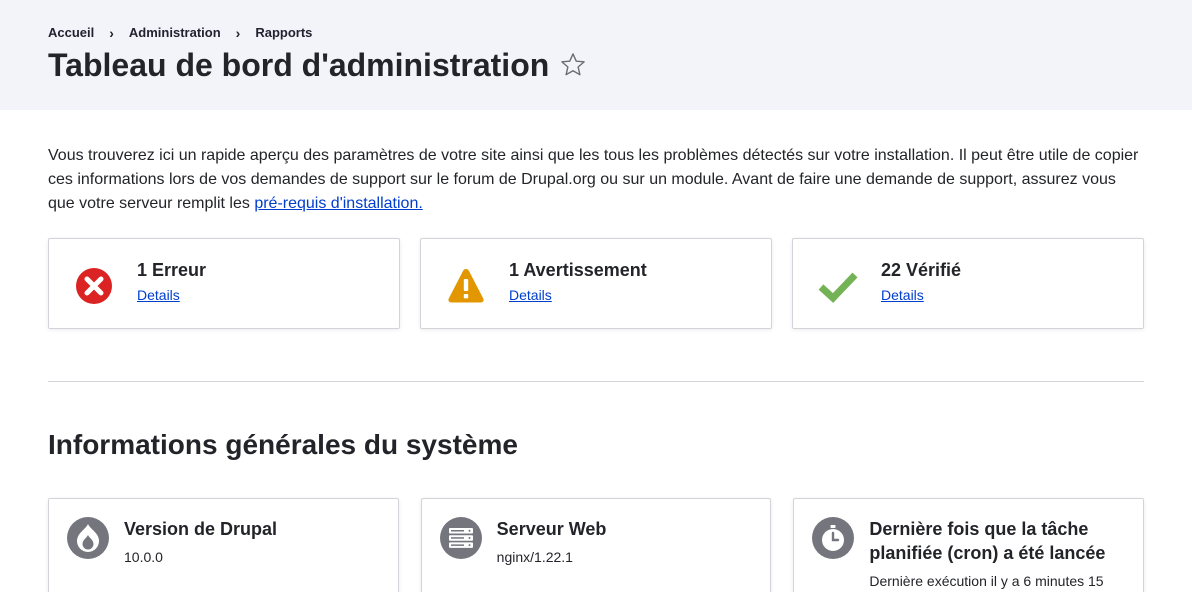 The image size is (1192, 592). Describe the element at coordinates (283, 444) in the screenshot. I see `system-info-heading: Informations générales du système` at that location.